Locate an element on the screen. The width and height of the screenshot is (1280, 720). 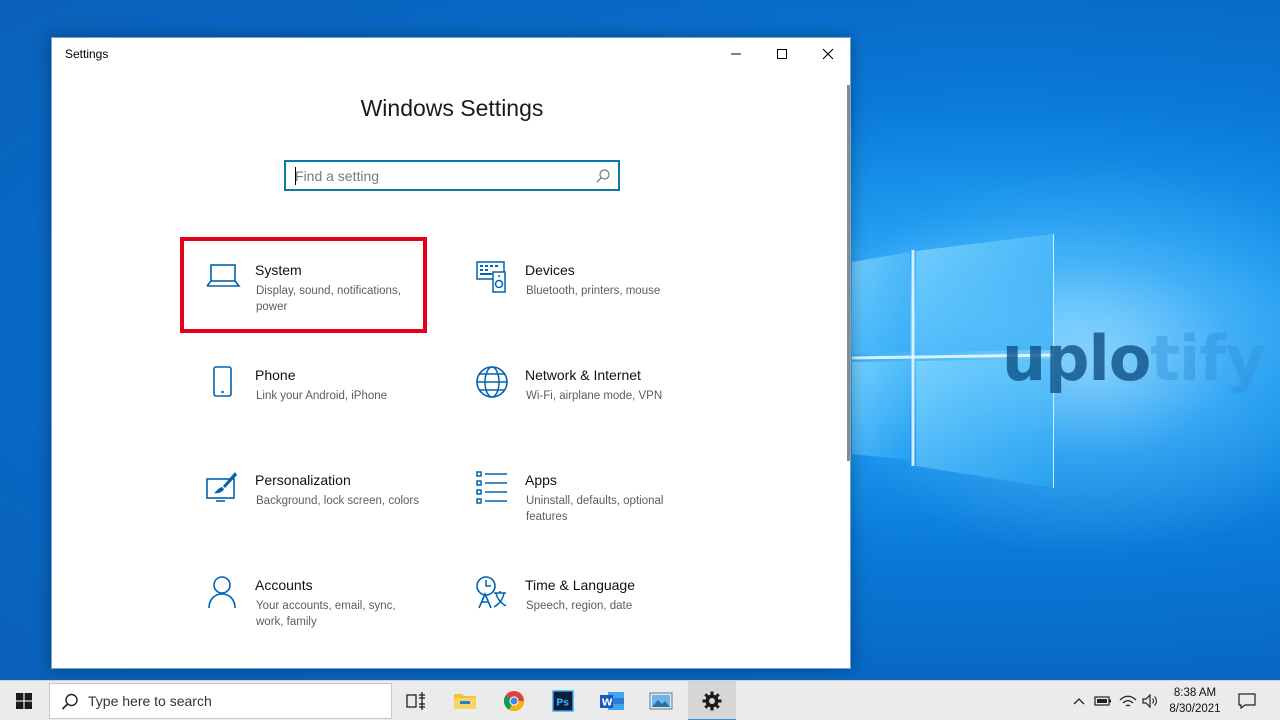
tile-description: Uninstall, defaults, optional features is located at coordinates (595, 509).